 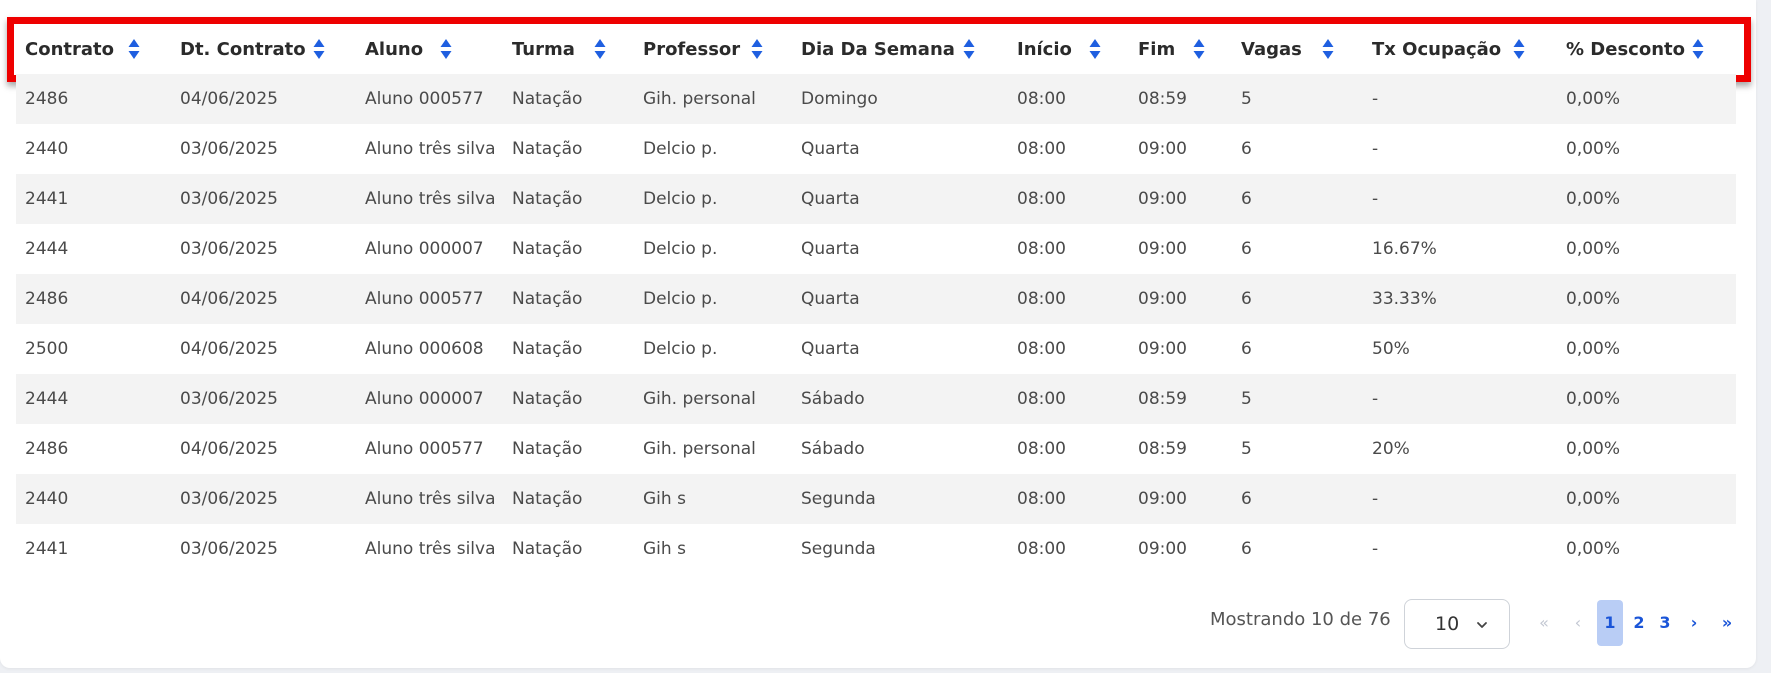 I want to click on page-size-select: 10, so click(x=1457, y=624).